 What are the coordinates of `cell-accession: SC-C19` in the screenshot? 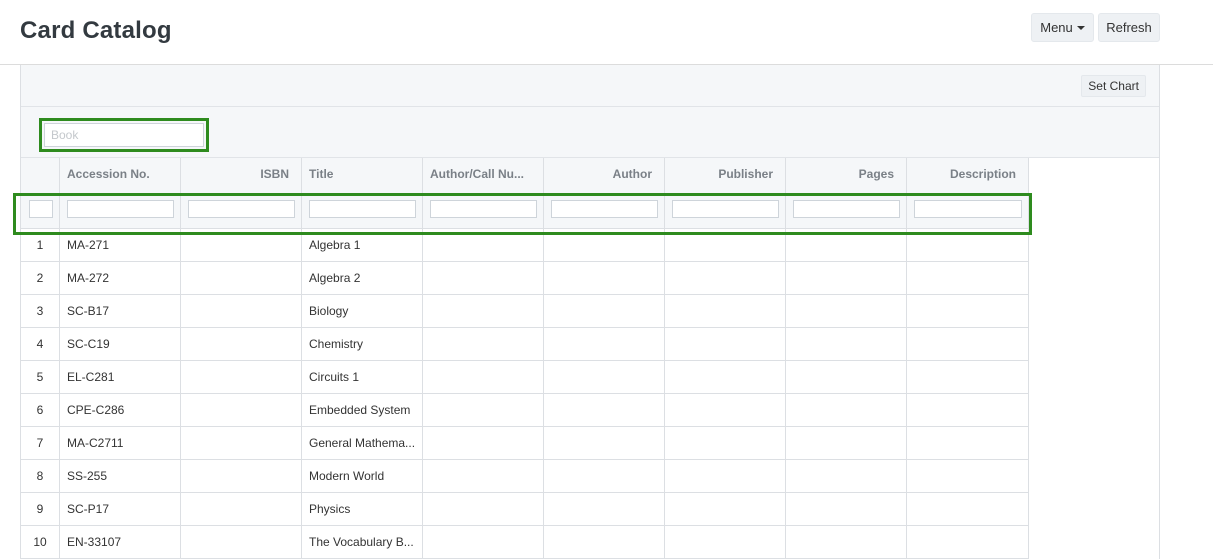 It's located at (120, 344).